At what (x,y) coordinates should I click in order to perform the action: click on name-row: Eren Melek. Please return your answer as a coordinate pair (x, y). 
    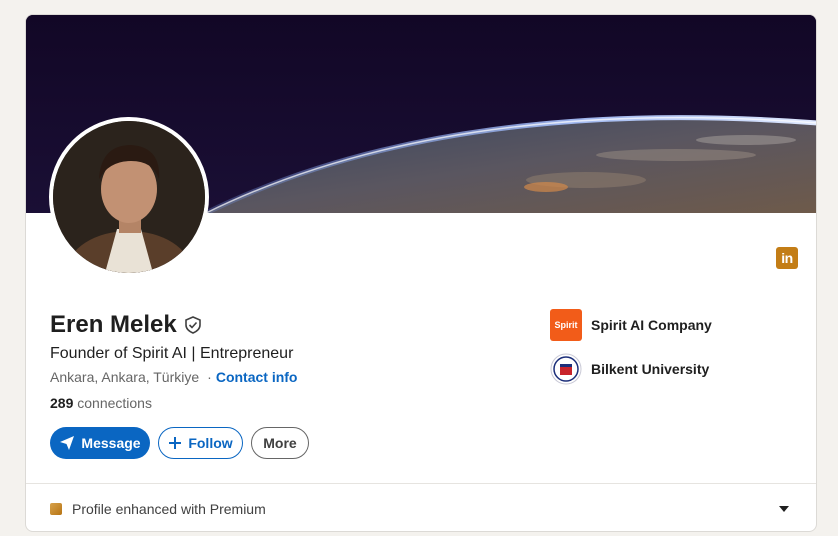
    Looking at the image, I should click on (126, 325).